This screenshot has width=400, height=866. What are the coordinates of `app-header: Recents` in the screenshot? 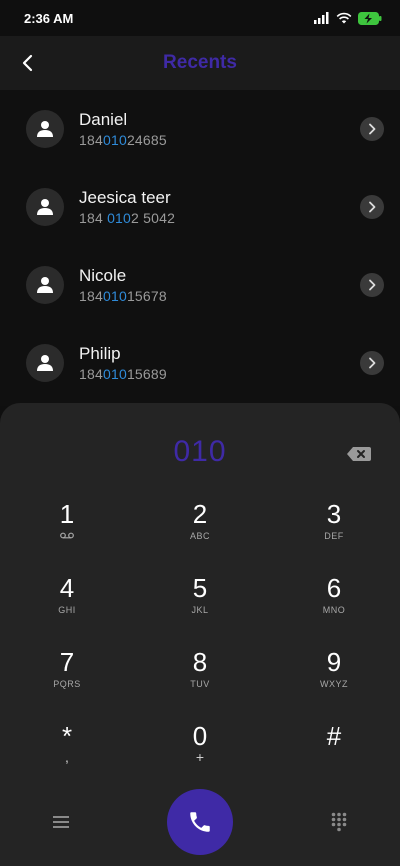 It's located at (200, 63).